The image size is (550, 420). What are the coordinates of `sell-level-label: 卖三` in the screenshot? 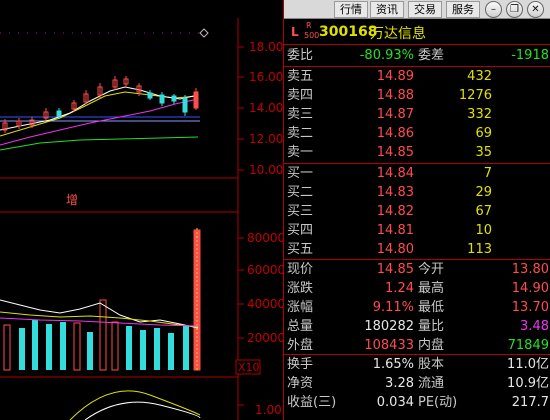 It's located at (300, 114).